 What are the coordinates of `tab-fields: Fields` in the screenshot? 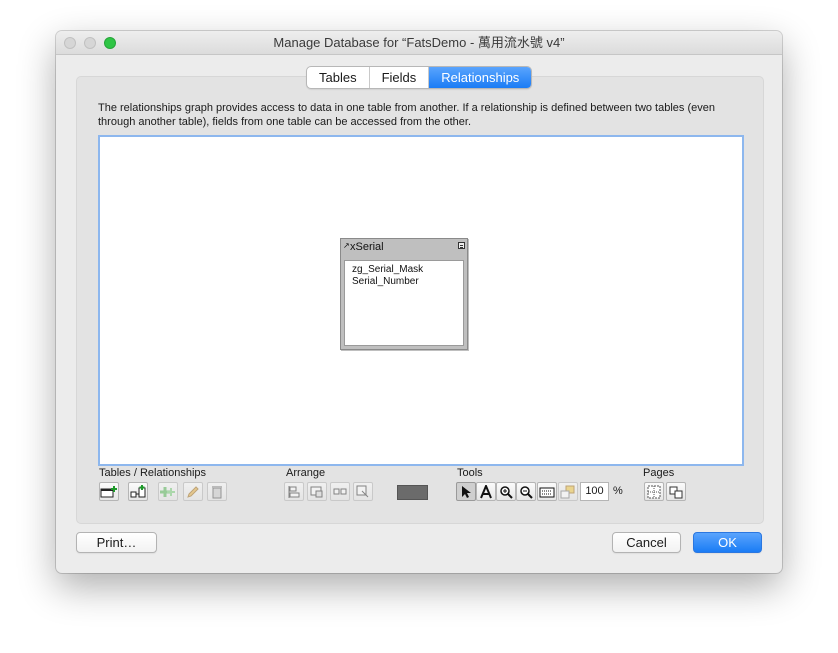 It's located at (400, 77).